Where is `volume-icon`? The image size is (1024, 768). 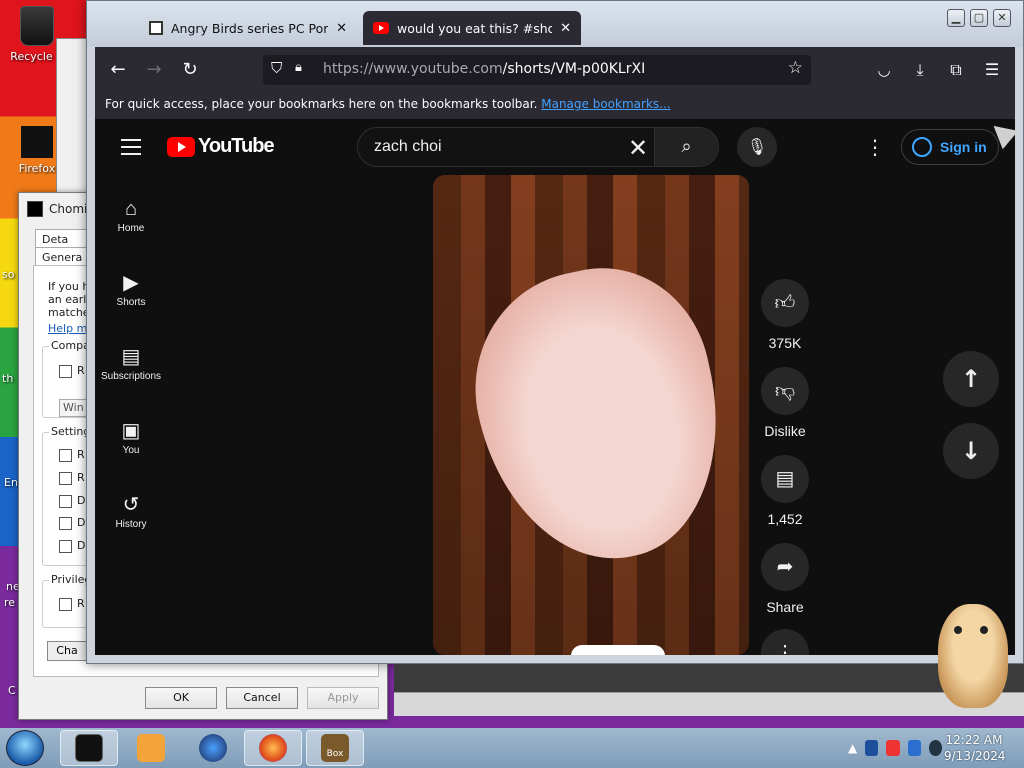 volume-icon is located at coordinates (935, 748).